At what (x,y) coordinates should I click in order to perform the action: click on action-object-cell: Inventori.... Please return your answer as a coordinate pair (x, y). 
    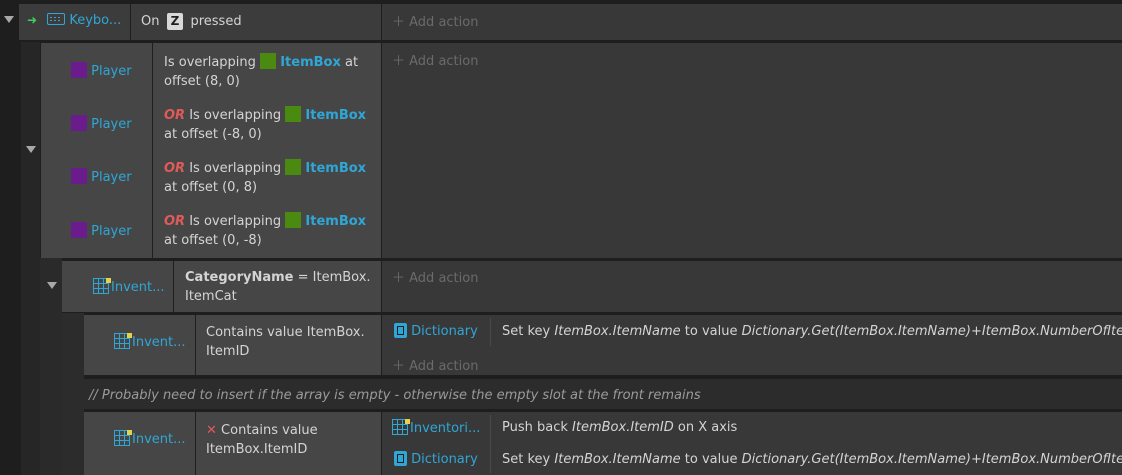
    Looking at the image, I should click on (436, 429).